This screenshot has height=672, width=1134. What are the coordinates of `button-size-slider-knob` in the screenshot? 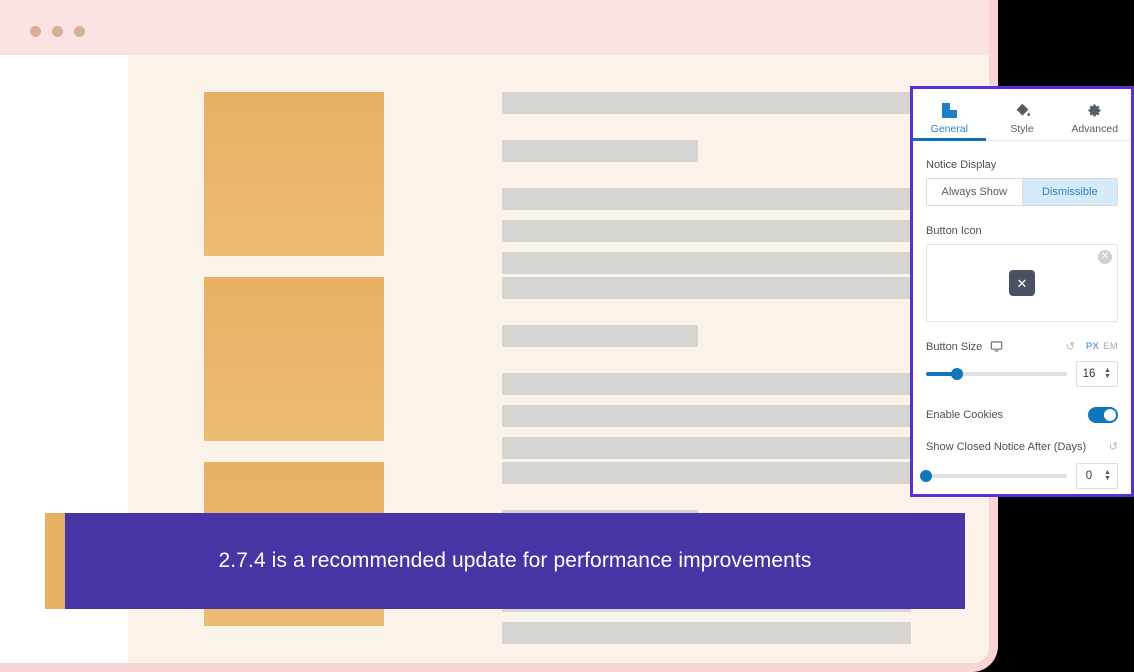 It's located at (957, 374).